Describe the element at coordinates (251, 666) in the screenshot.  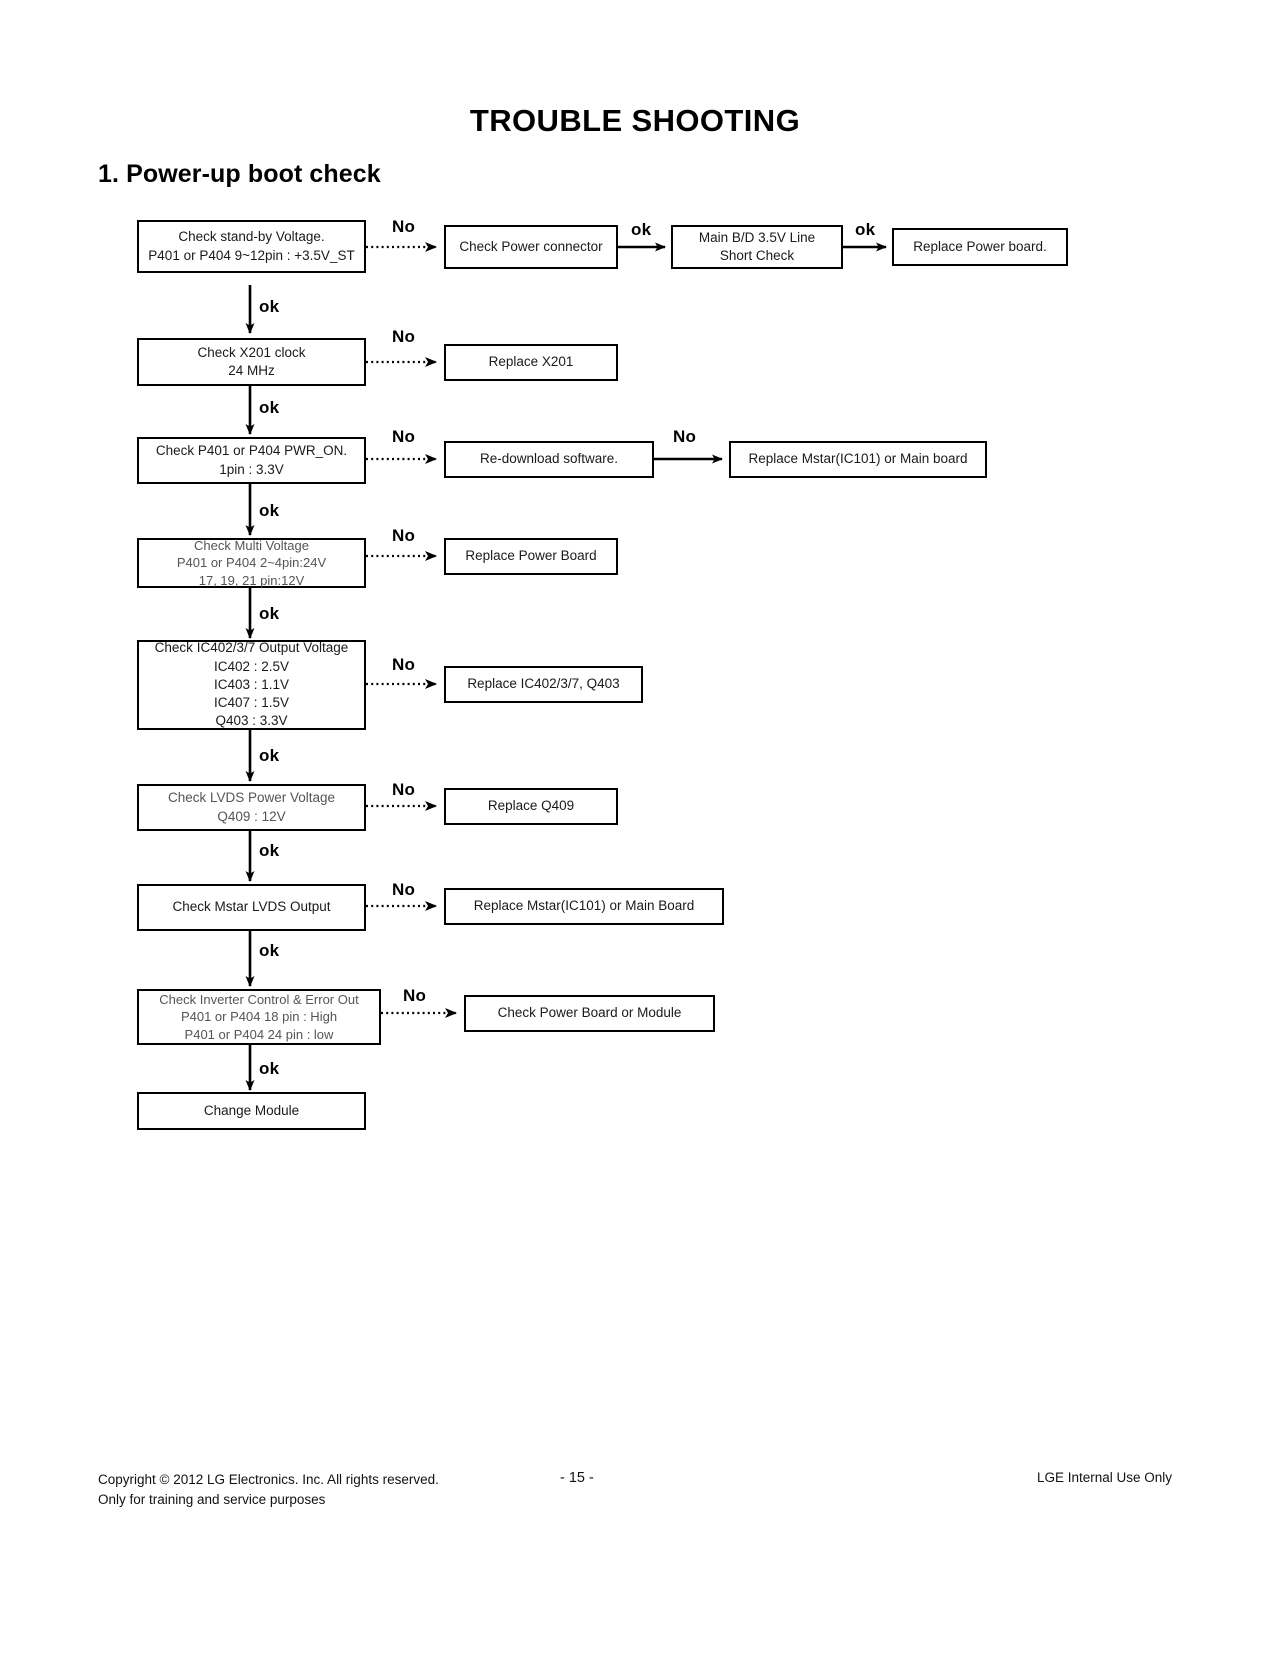
I see `node-line: IC402 : 2.5V` at that location.